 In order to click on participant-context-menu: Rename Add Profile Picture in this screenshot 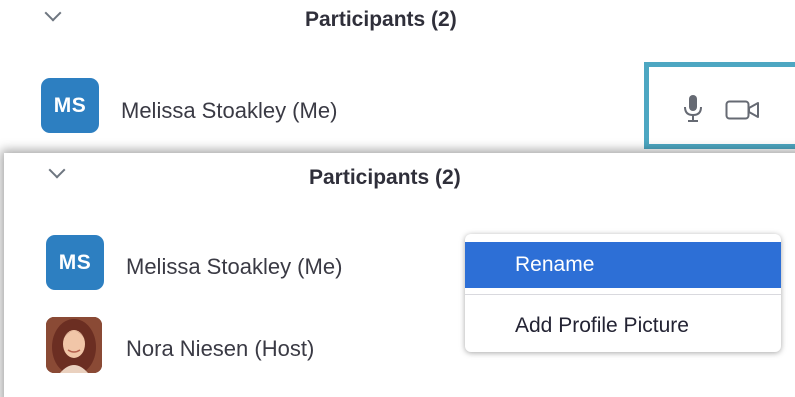, I will do `click(623, 293)`.